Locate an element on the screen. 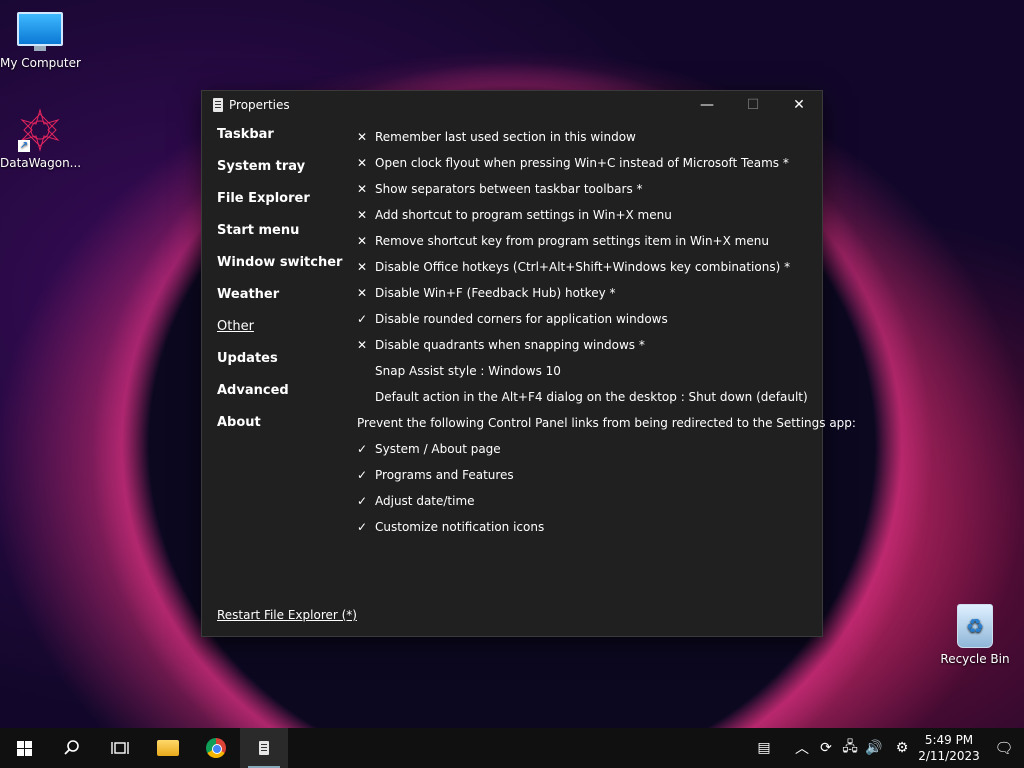 The image size is (1024, 768). option-label: System / About page is located at coordinates (438, 449).